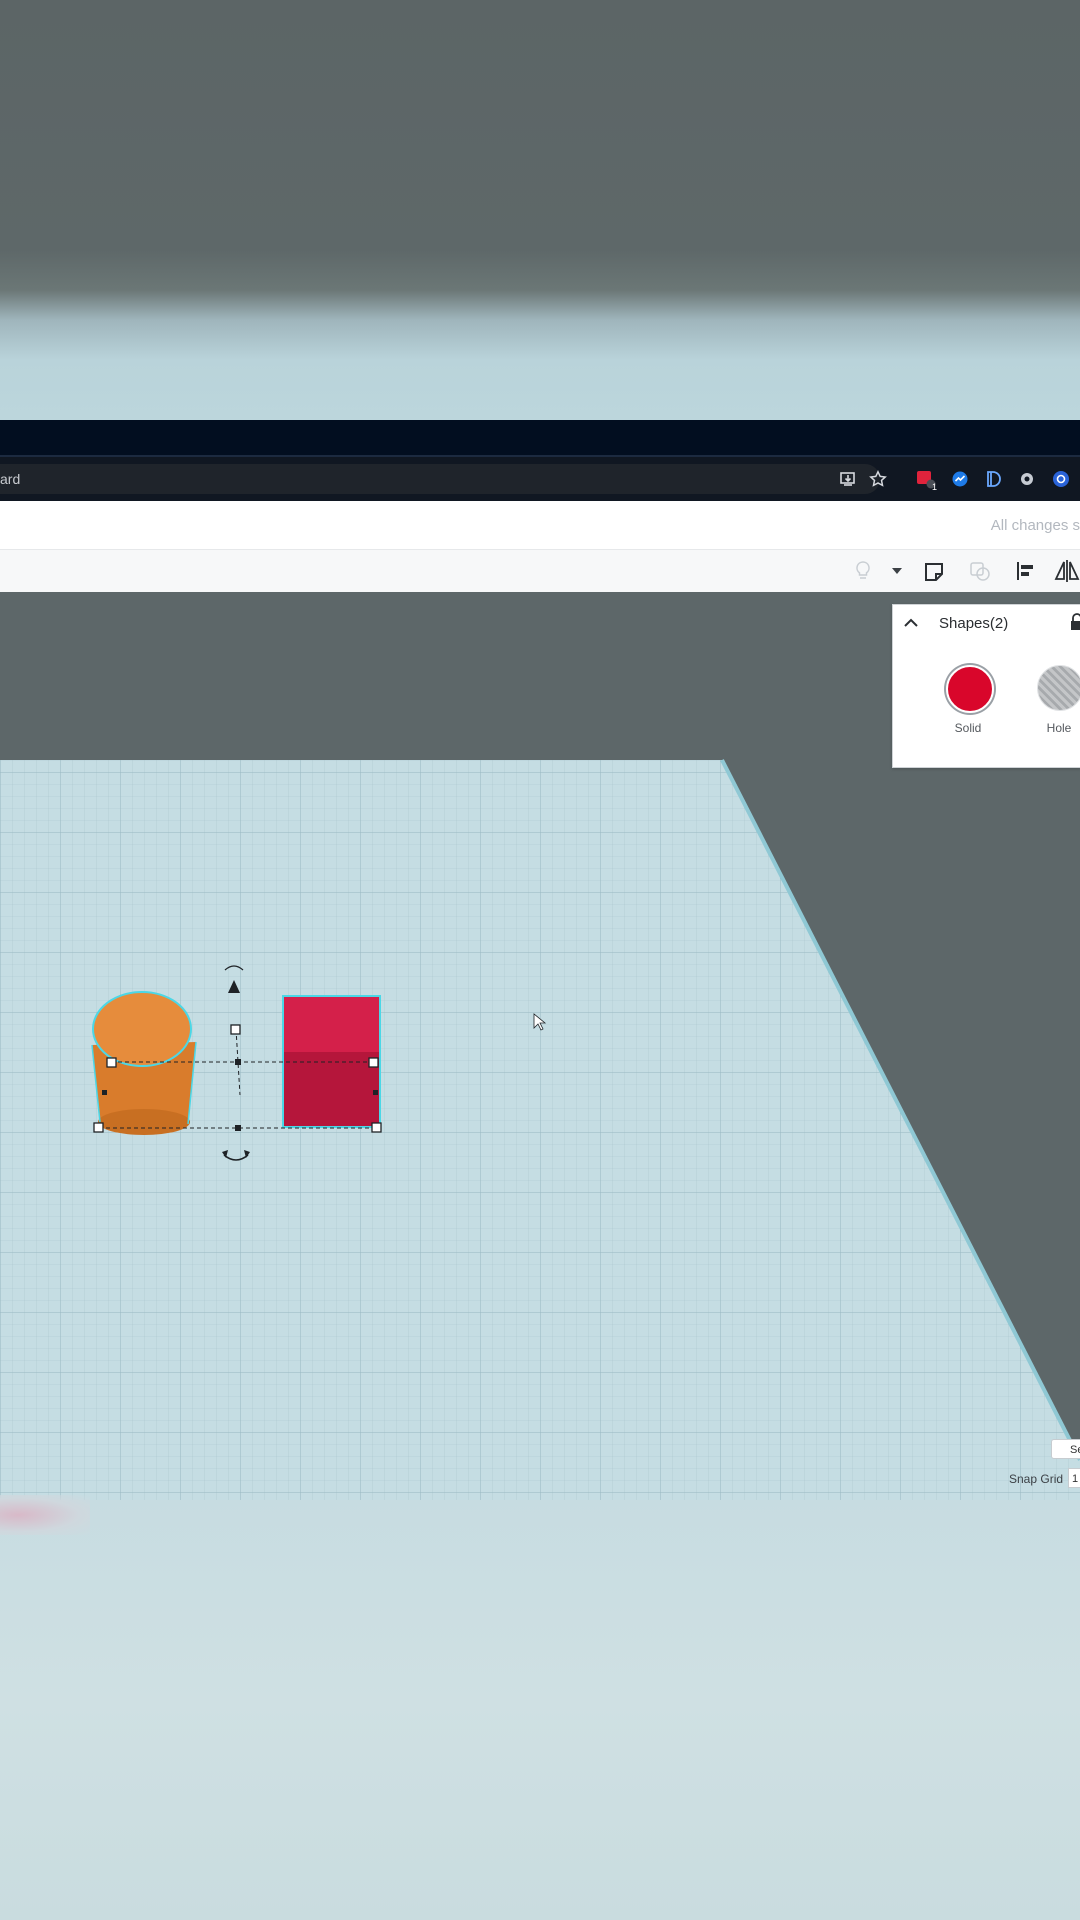 The width and height of the screenshot is (1080, 1920). What do you see at coordinates (45, 1515) in the screenshot?
I see `blurred-smudge` at bounding box center [45, 1515].